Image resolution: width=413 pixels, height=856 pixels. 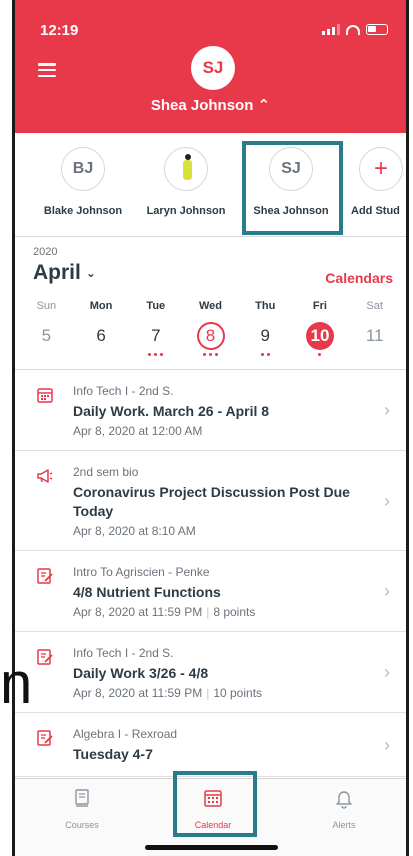 What do you see at coordinates (213, 68) in the screenshot?
I see `header-avatar: SJ` at bounding box center [213, 68].